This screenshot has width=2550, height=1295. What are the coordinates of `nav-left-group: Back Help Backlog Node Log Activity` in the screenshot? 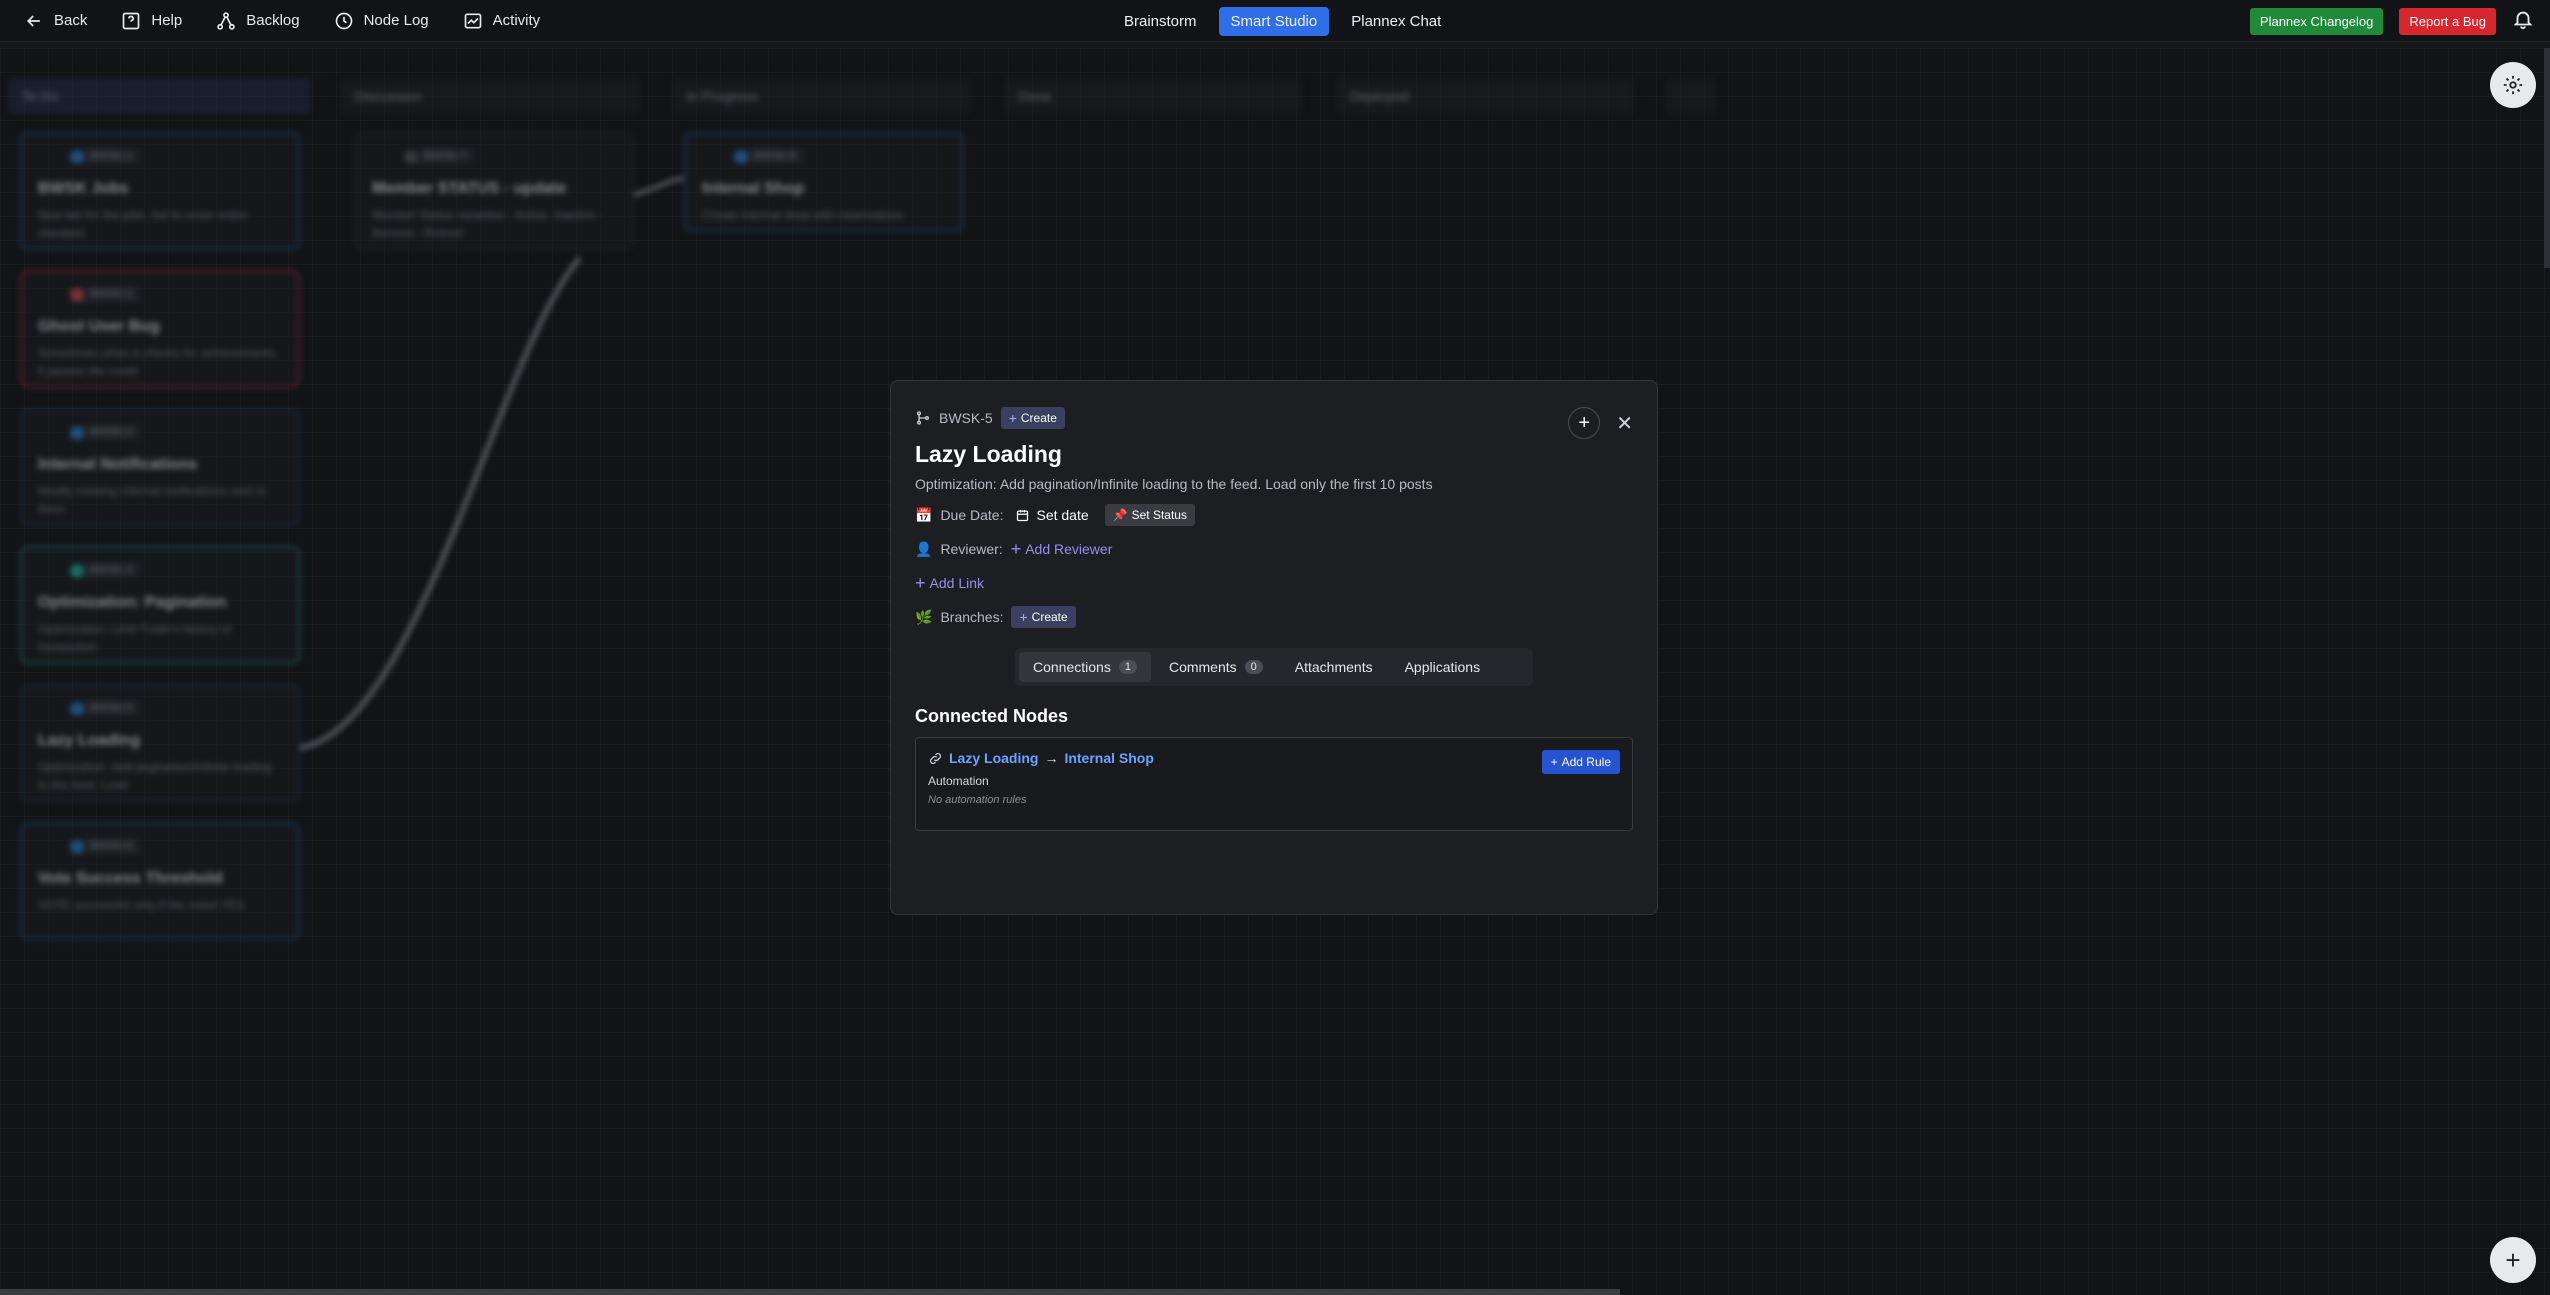 It's located at (270, 21).